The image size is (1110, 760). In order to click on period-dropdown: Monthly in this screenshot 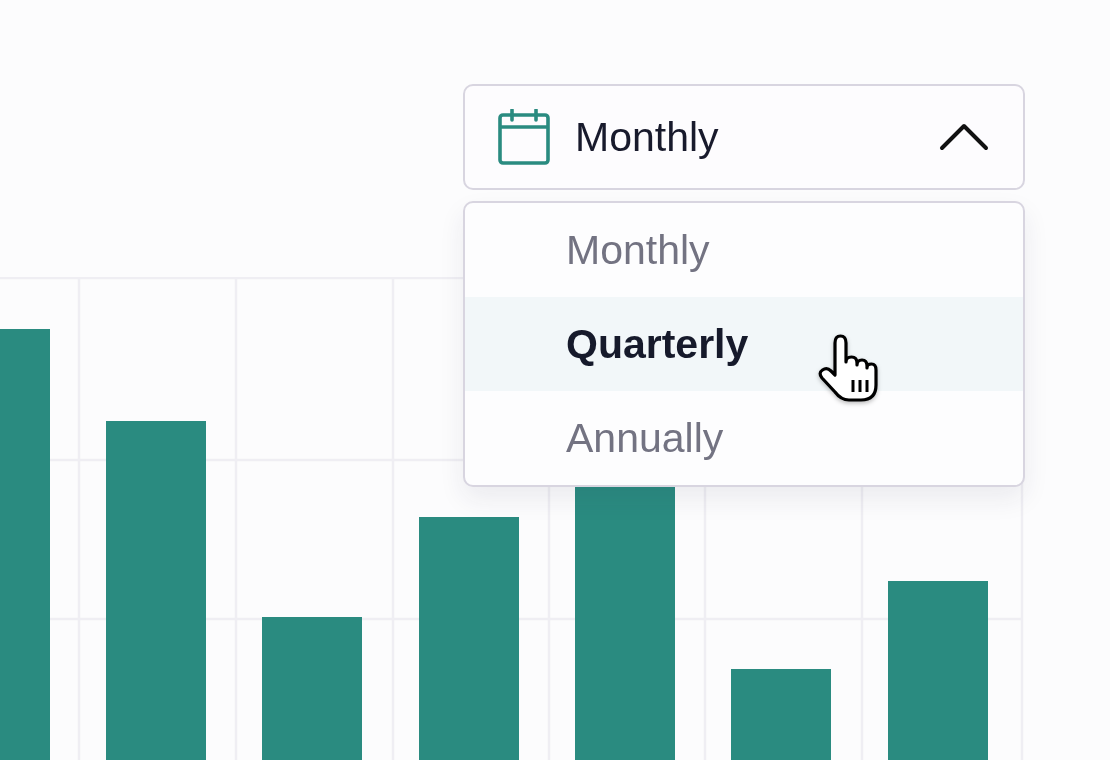, I will do `click(744, 137)`.